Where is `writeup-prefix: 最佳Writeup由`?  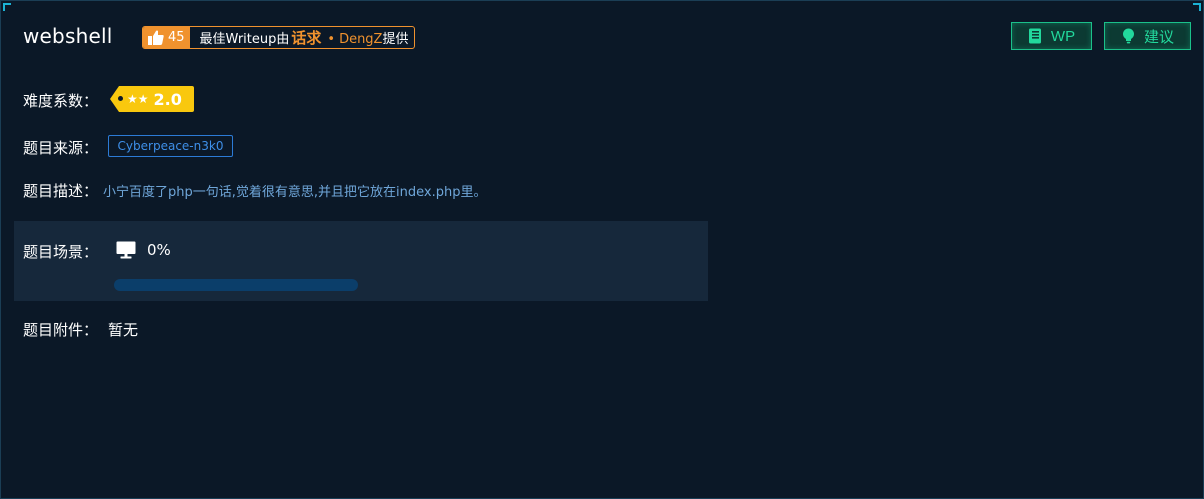
writeup-prefix: 最佳Writeup由 is located at coordinates (244, 39).